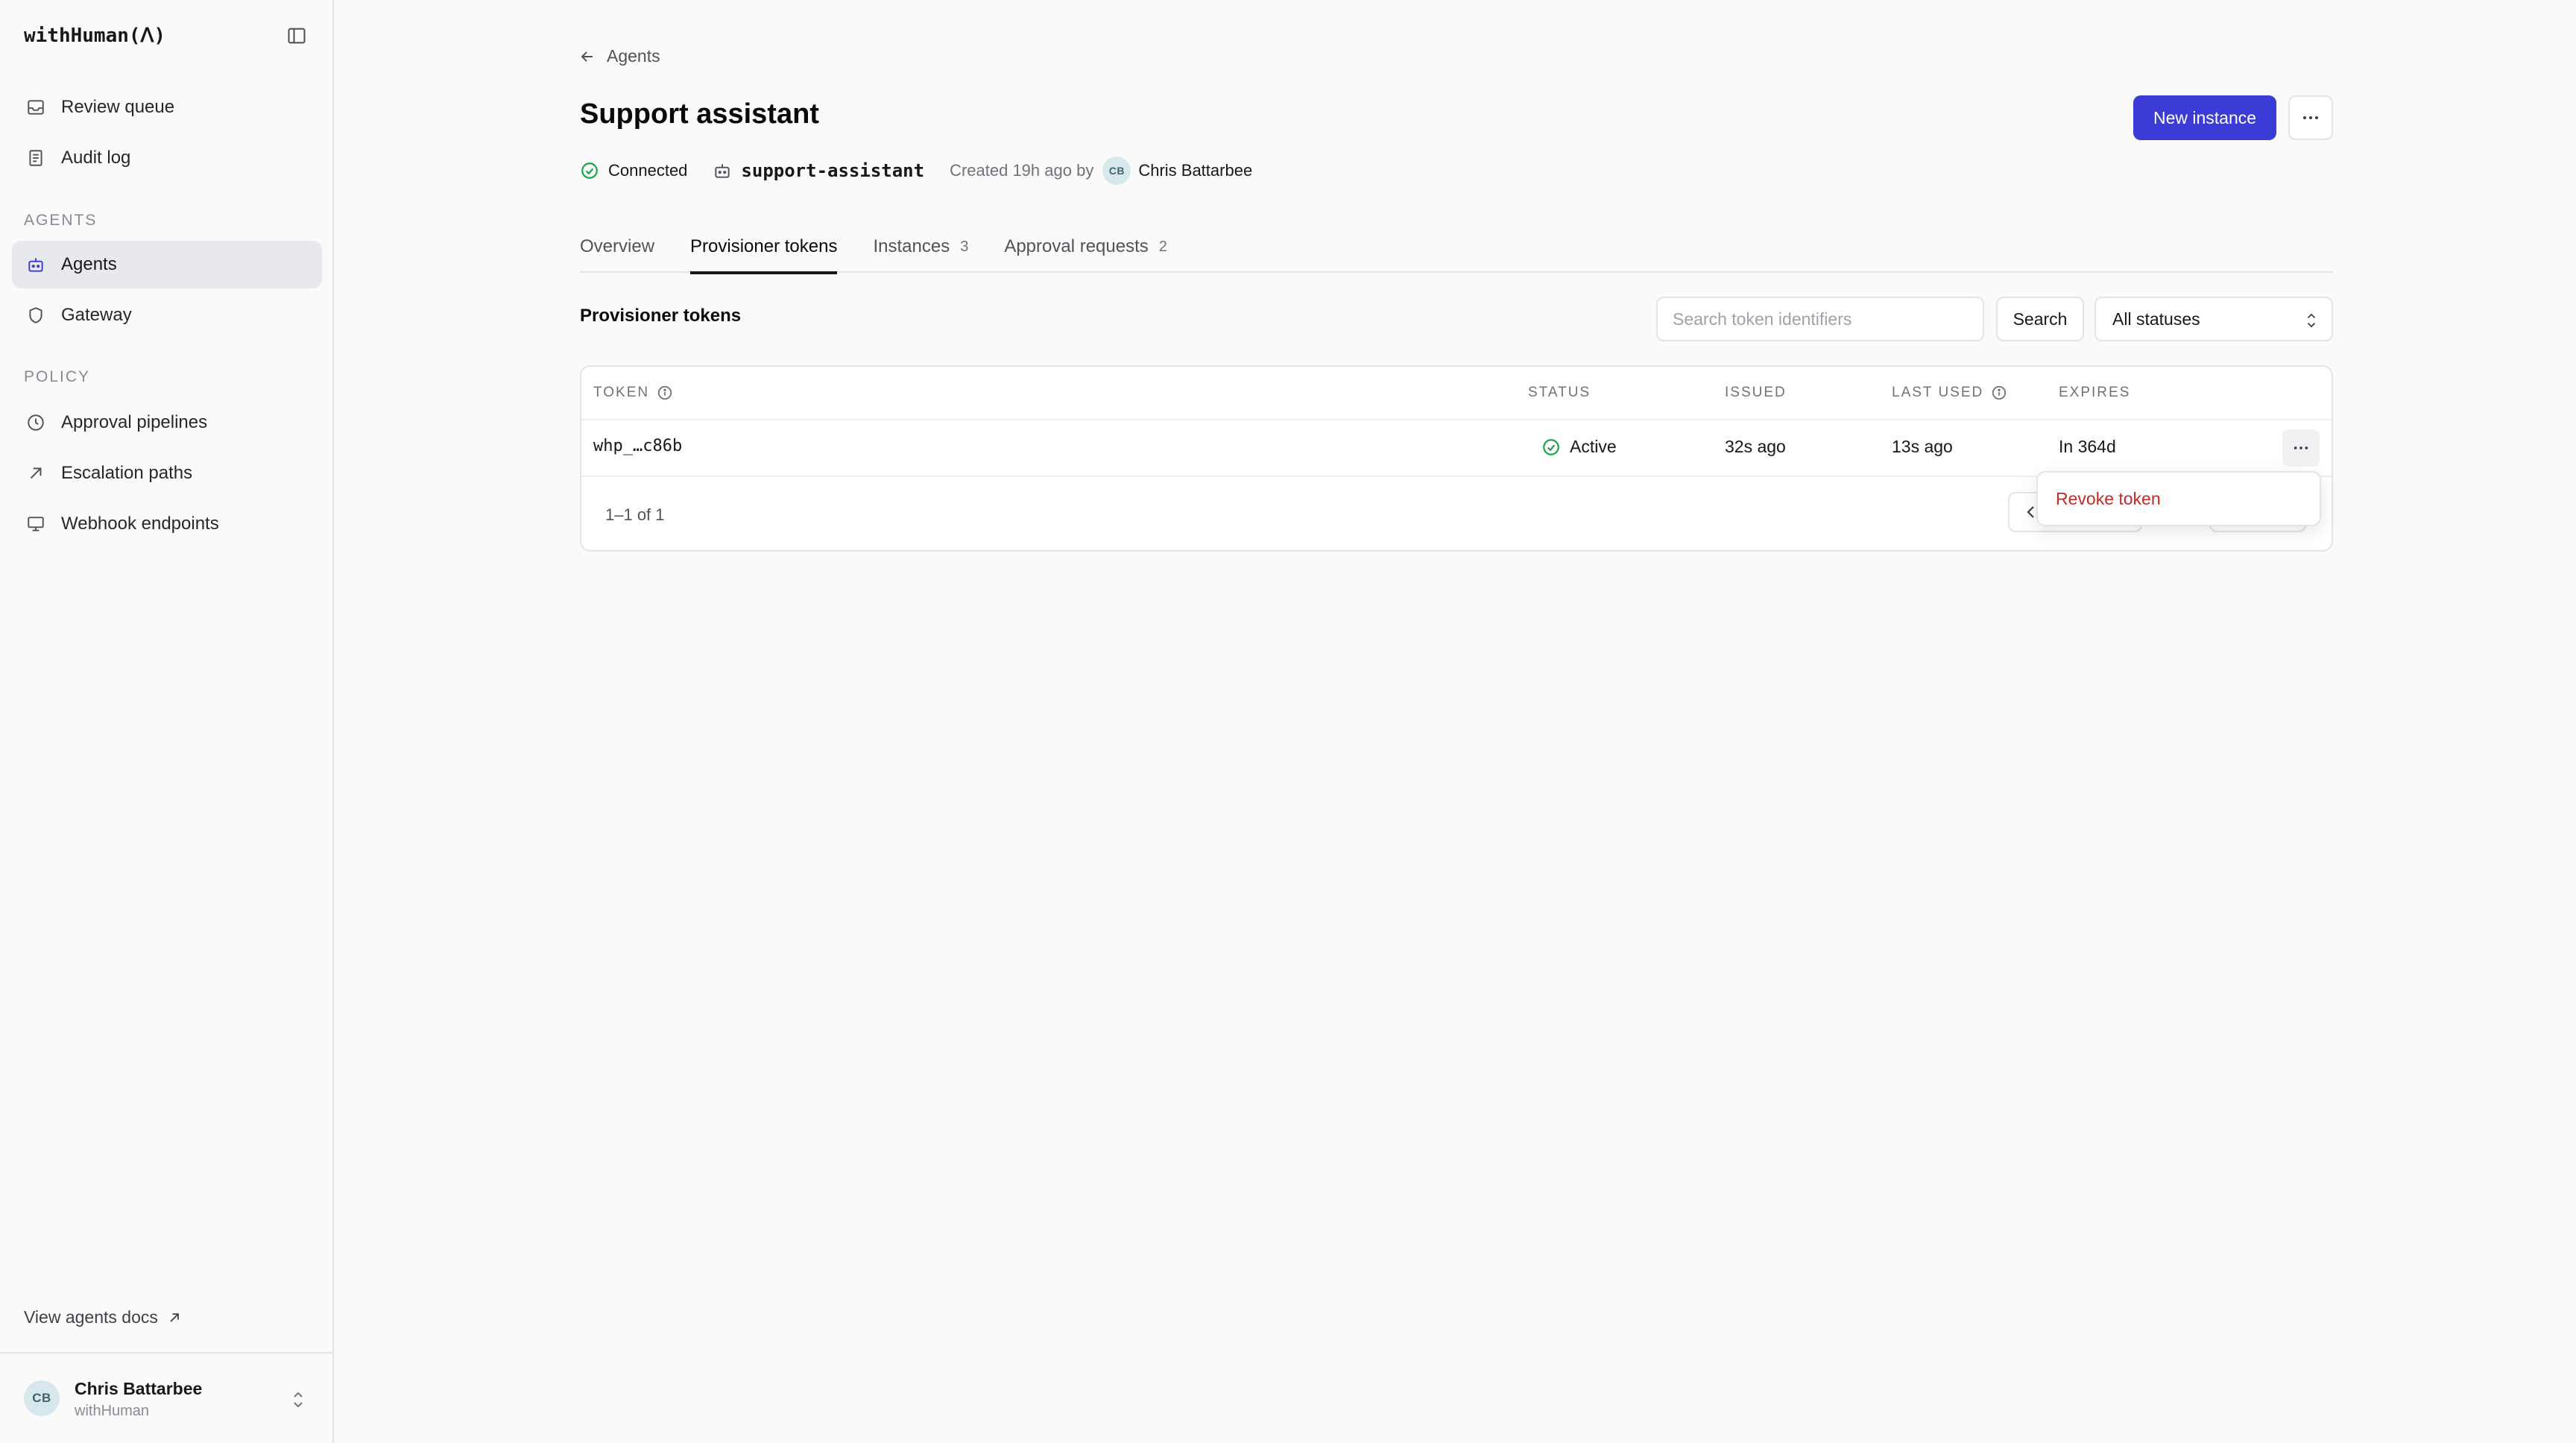 The image size is (2576, 1443). I want to click on tab-instances: Instances 3, so click(920, 251).